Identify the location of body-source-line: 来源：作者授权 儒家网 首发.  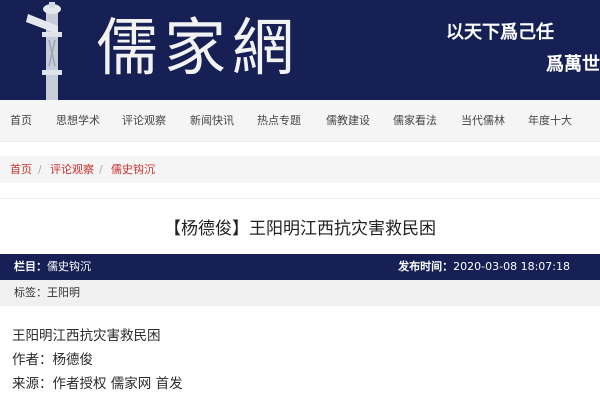
(97, 384).